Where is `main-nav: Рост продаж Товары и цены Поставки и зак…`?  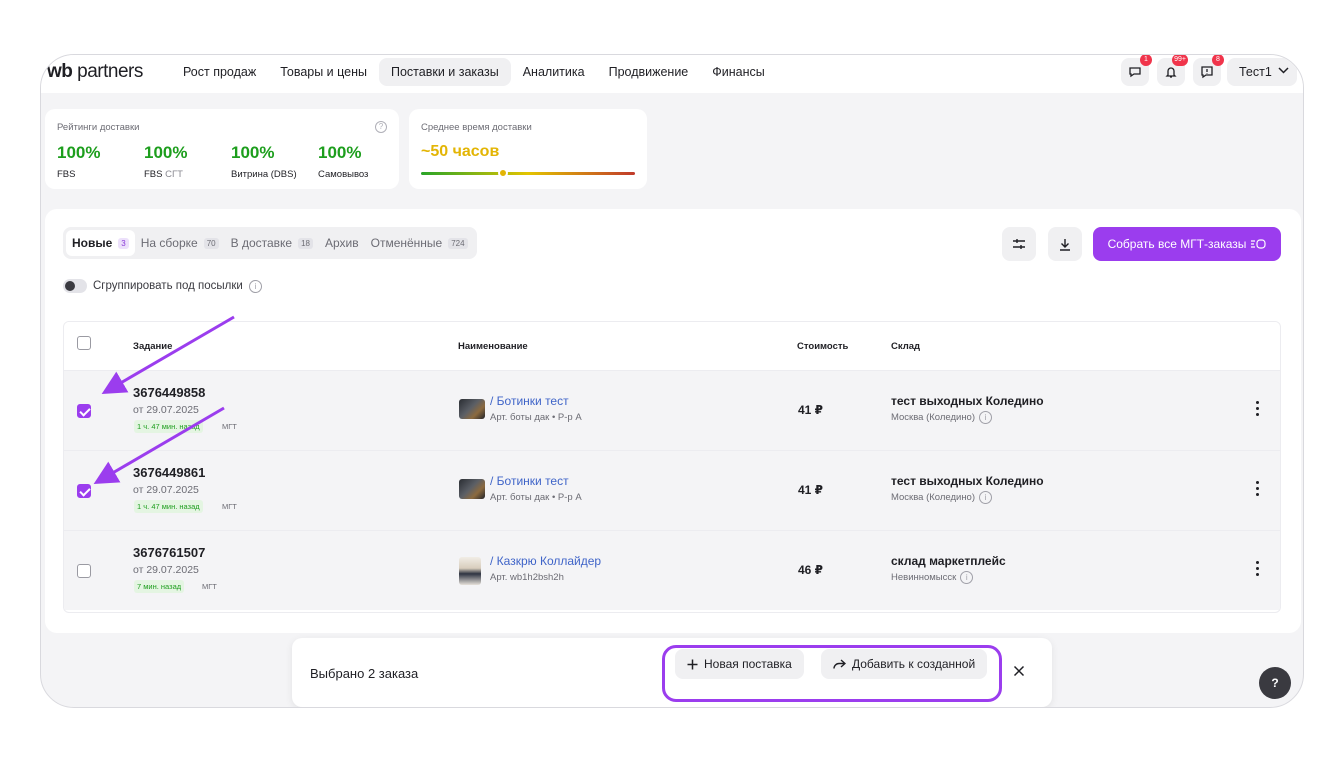
main-nav: Рост продаж Товары и цены Поставки и зак… is located at coordinates (474, 72).